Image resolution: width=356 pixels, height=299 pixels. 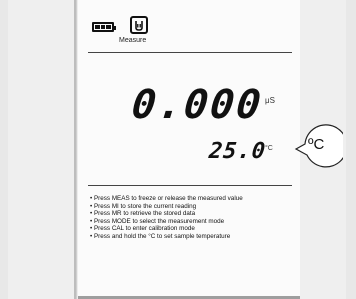 What do you see at coordinates (316, 144) in the screenshot?
I see `callout-label: ºC` at bounding box center [316, 144].